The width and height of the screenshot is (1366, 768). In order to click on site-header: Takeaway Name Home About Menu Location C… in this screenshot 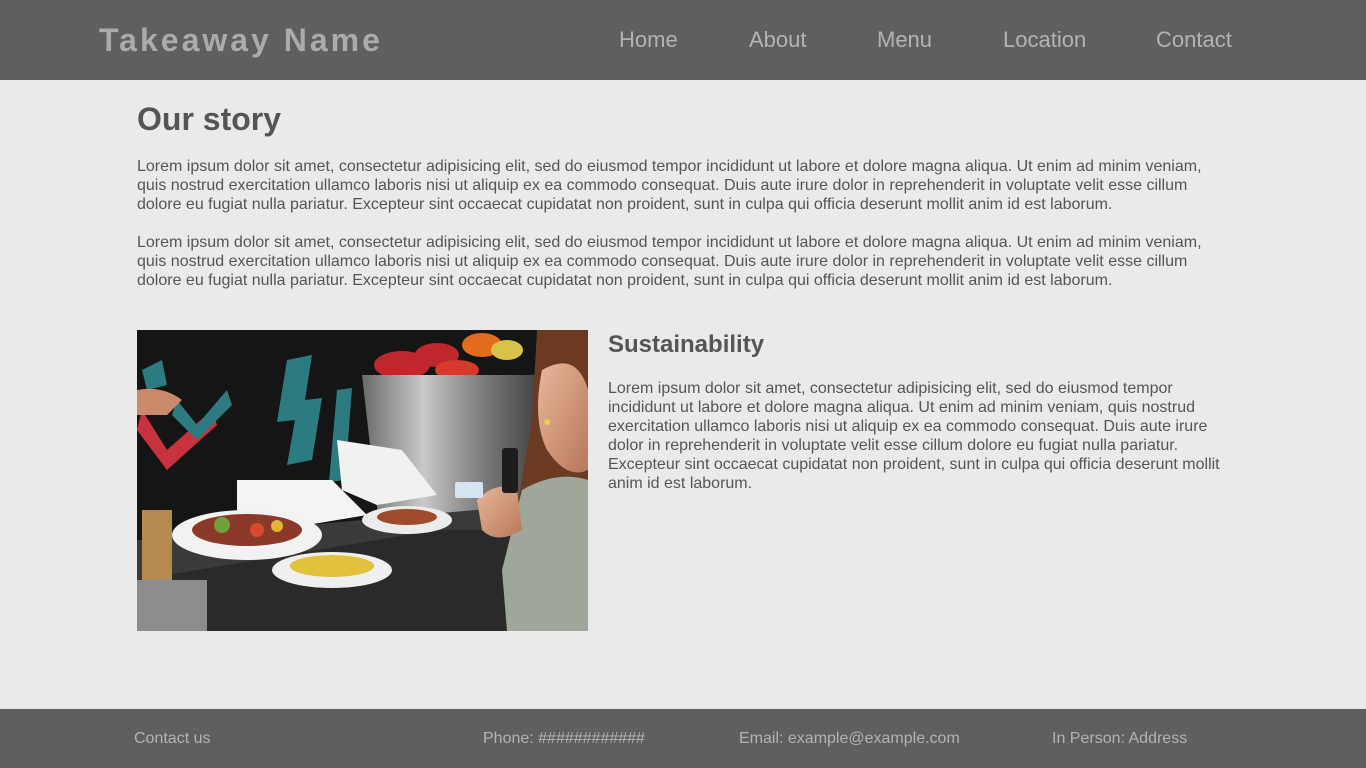, I will do `click(683, 40)`.